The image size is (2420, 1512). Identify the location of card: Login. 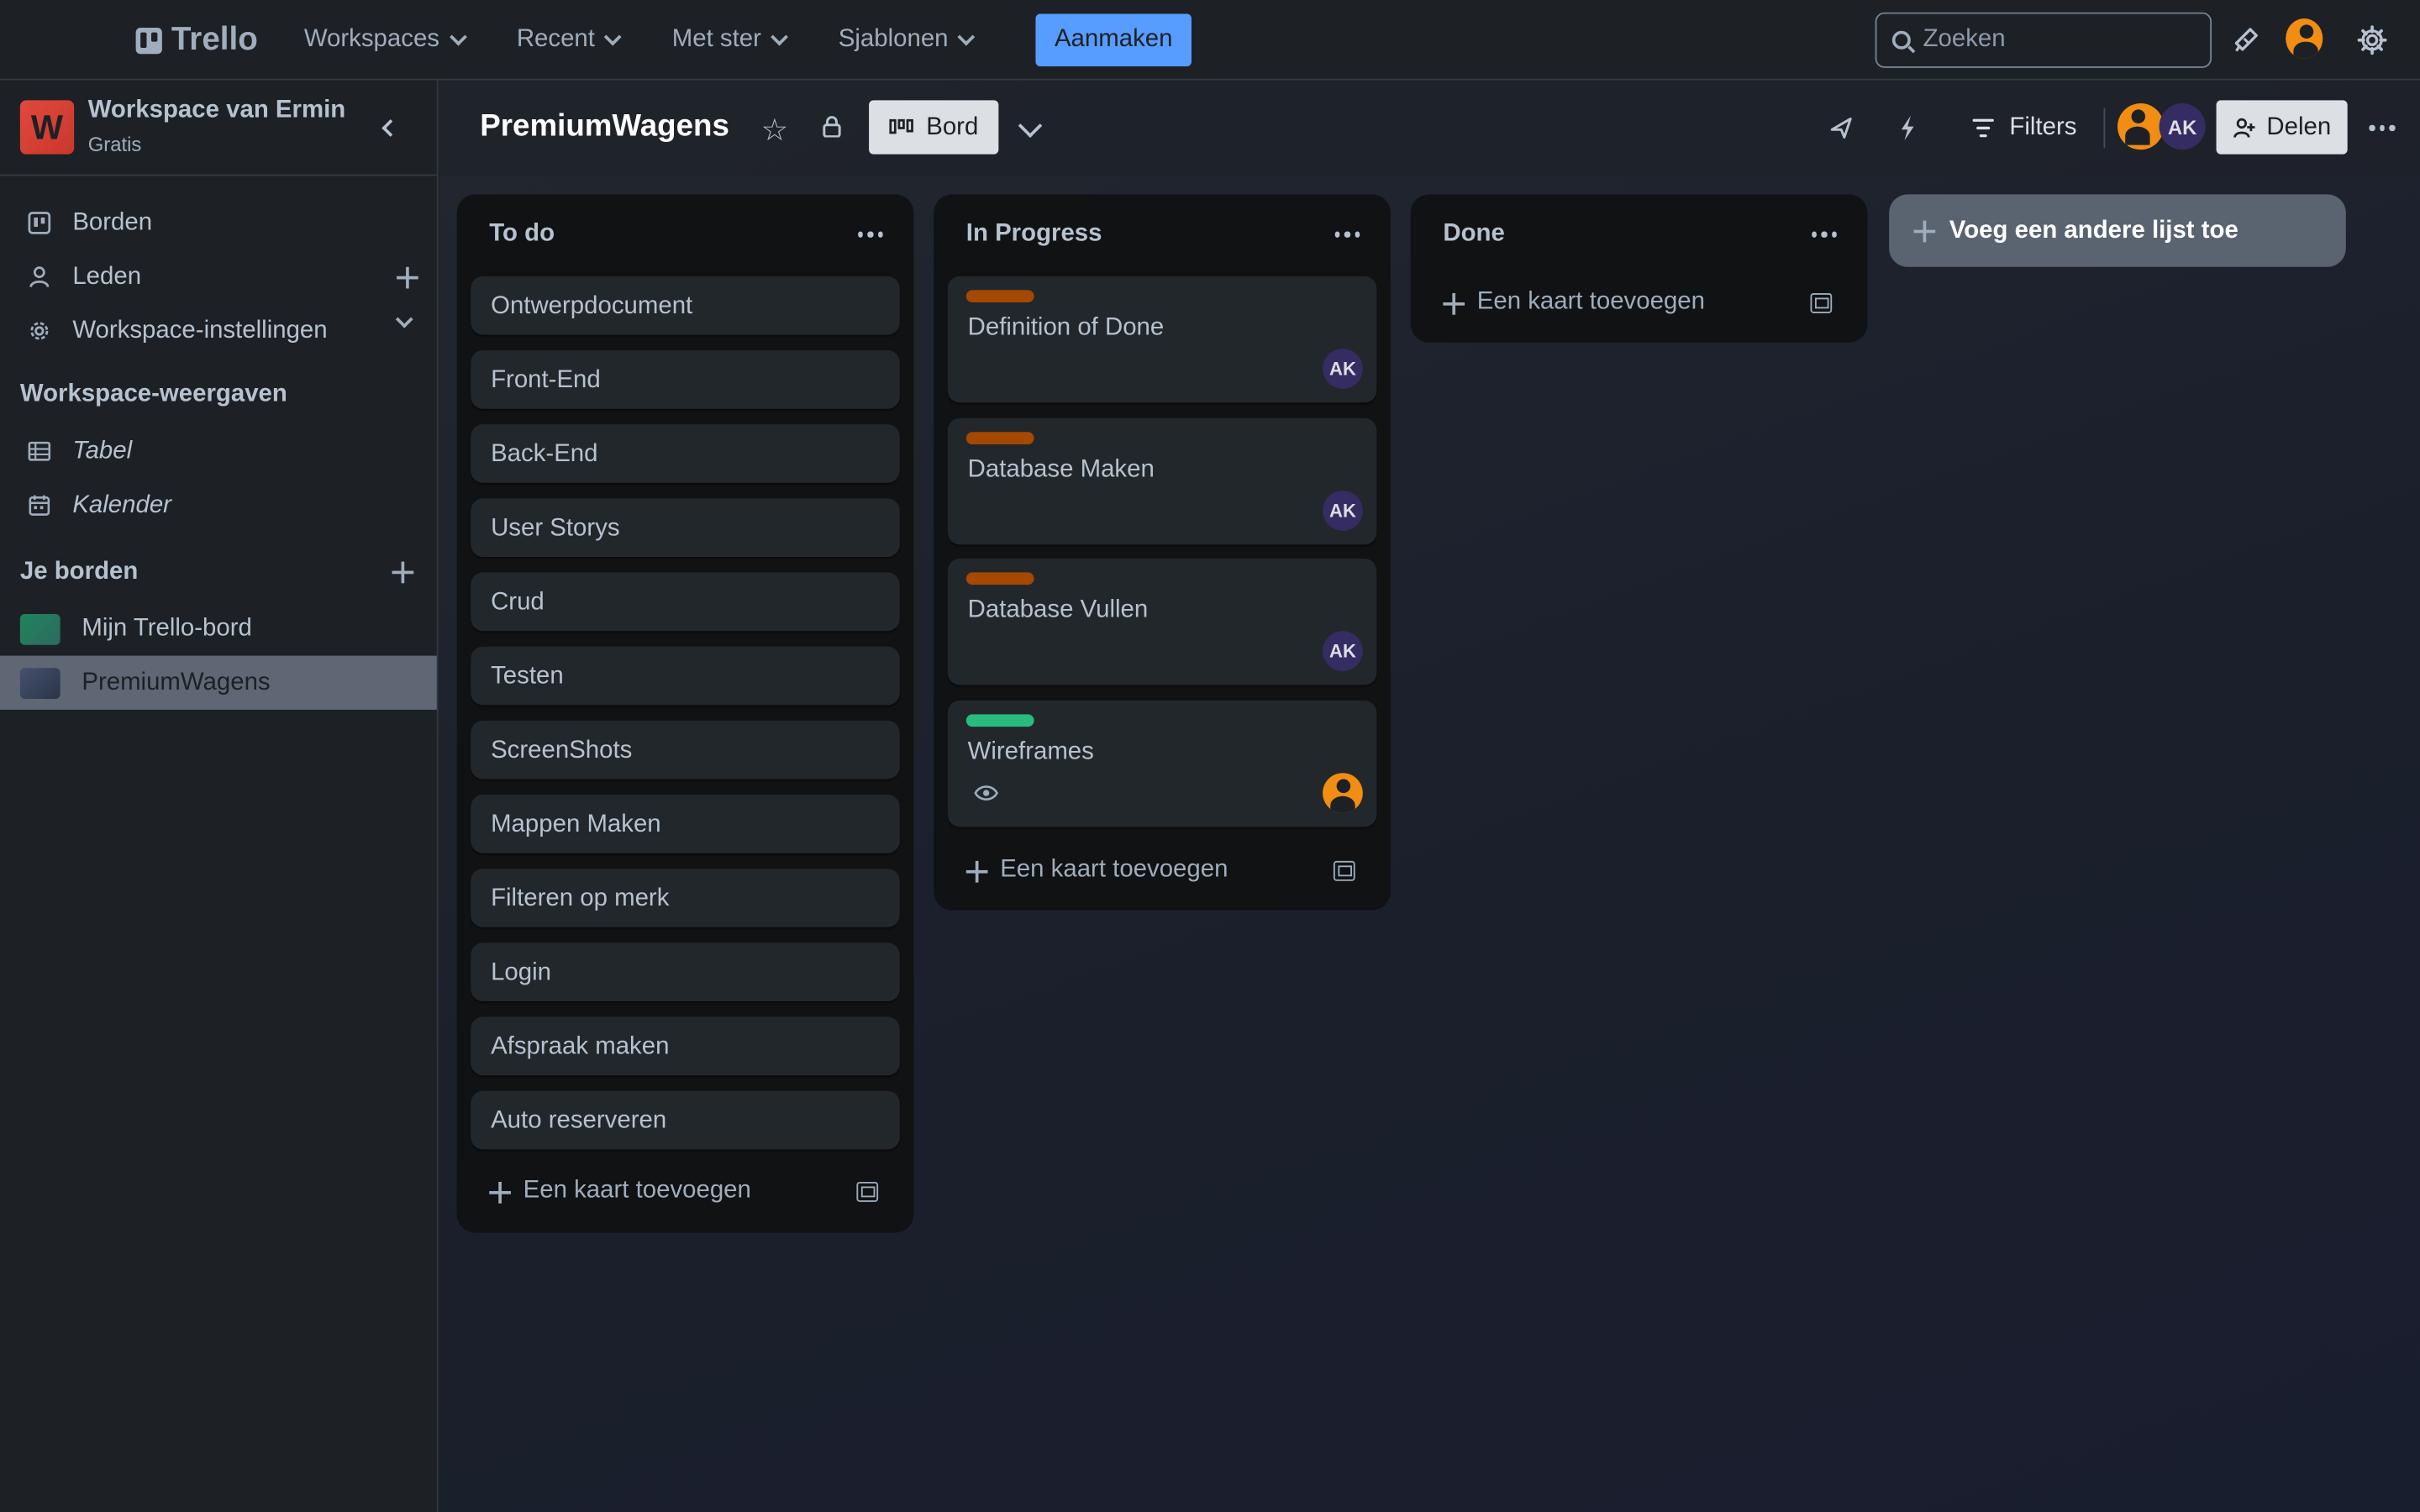
(686, 972).